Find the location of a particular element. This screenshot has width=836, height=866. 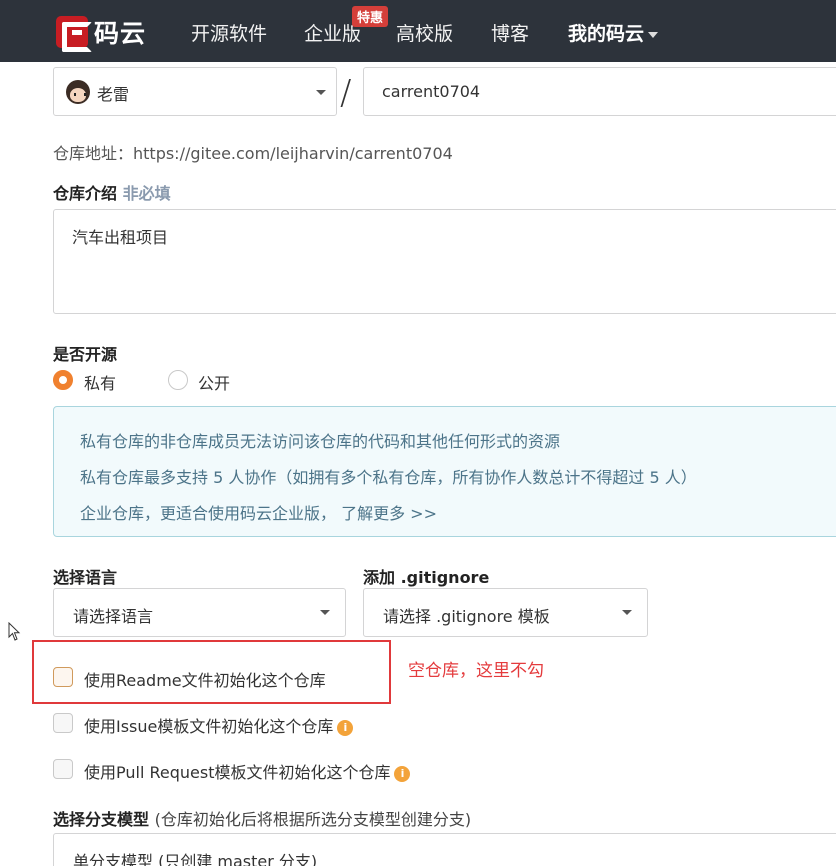

nav-university: 高校版 is located at coordinates (424, 32).